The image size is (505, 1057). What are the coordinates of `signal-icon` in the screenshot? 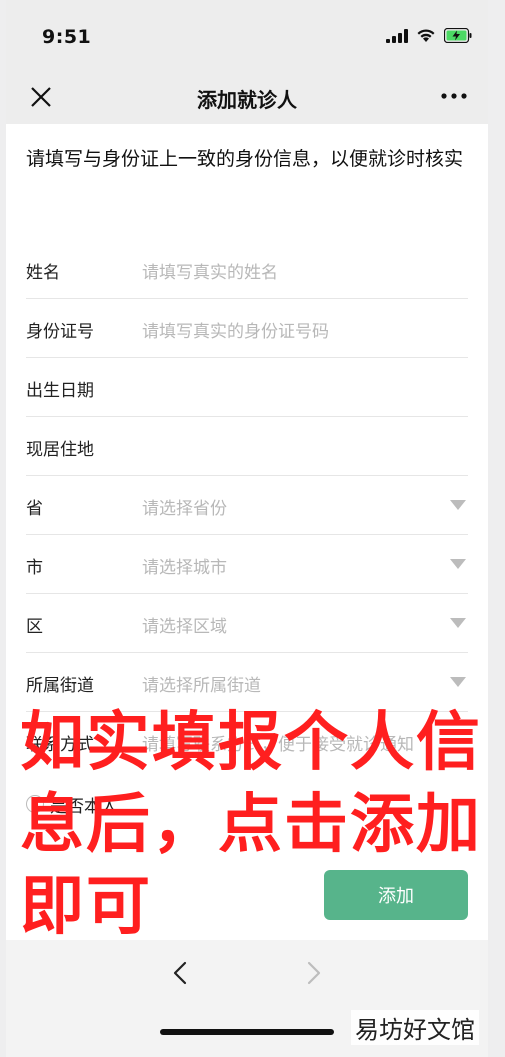 It's located at (397, 35).